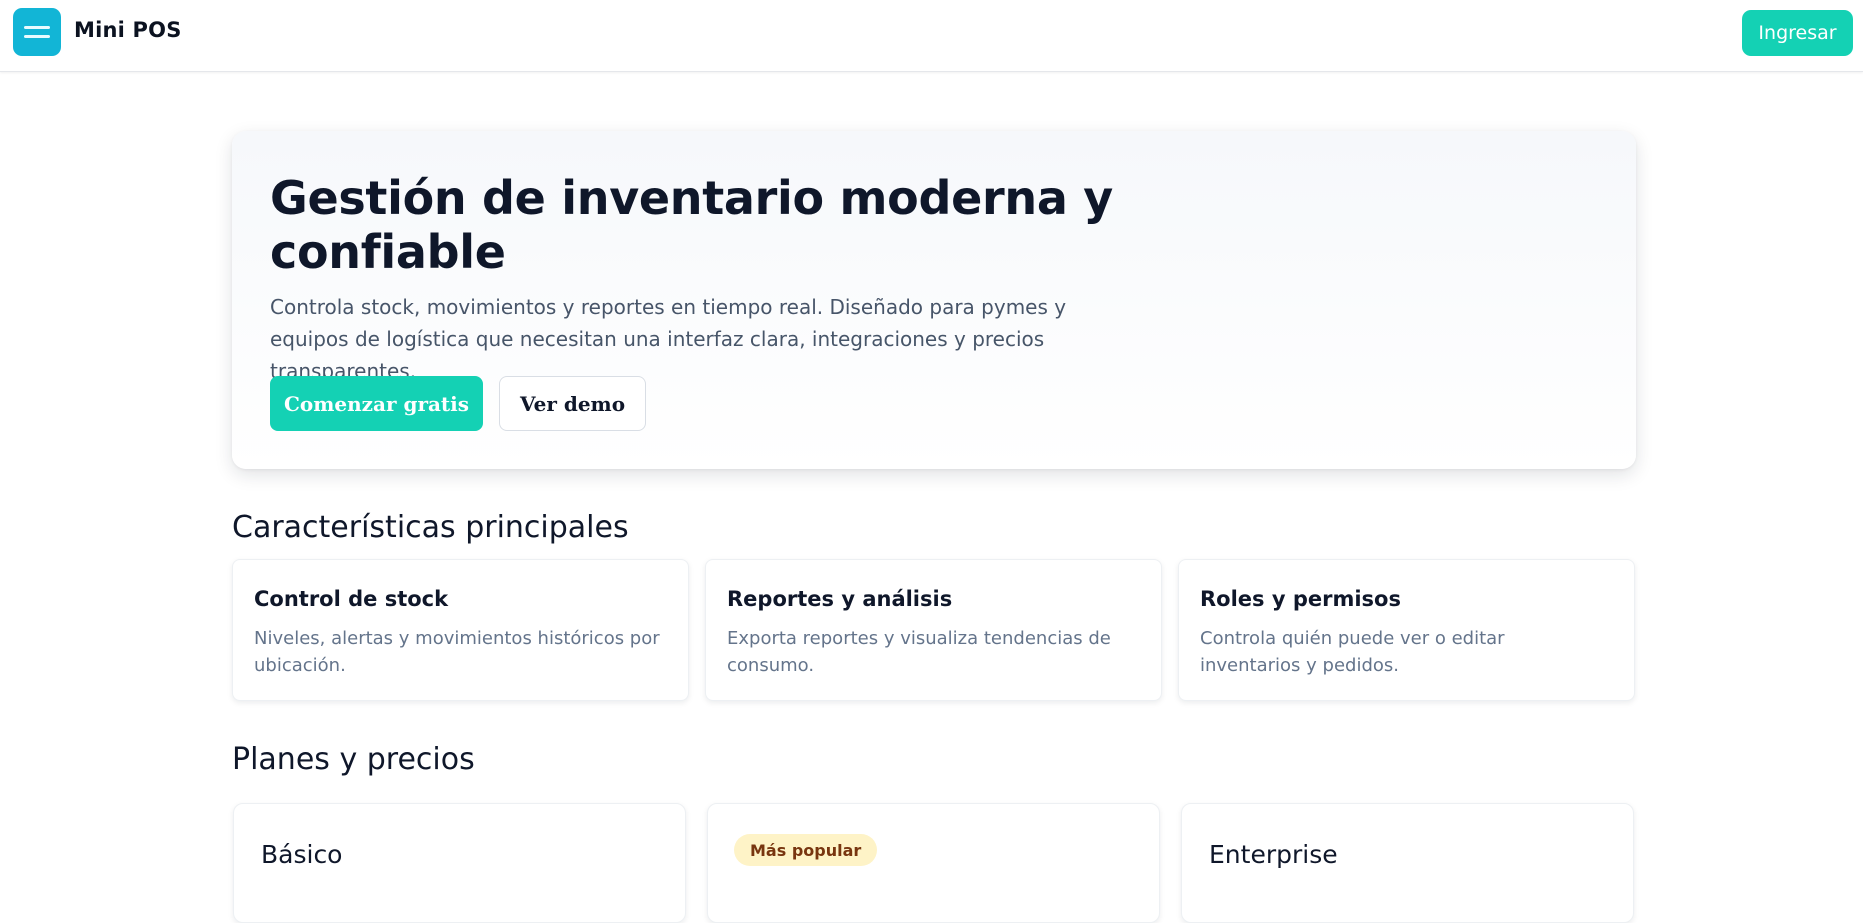 The image size is (1863, 923). I want to click on plan-card-basic: Básico, so click(459, 863).